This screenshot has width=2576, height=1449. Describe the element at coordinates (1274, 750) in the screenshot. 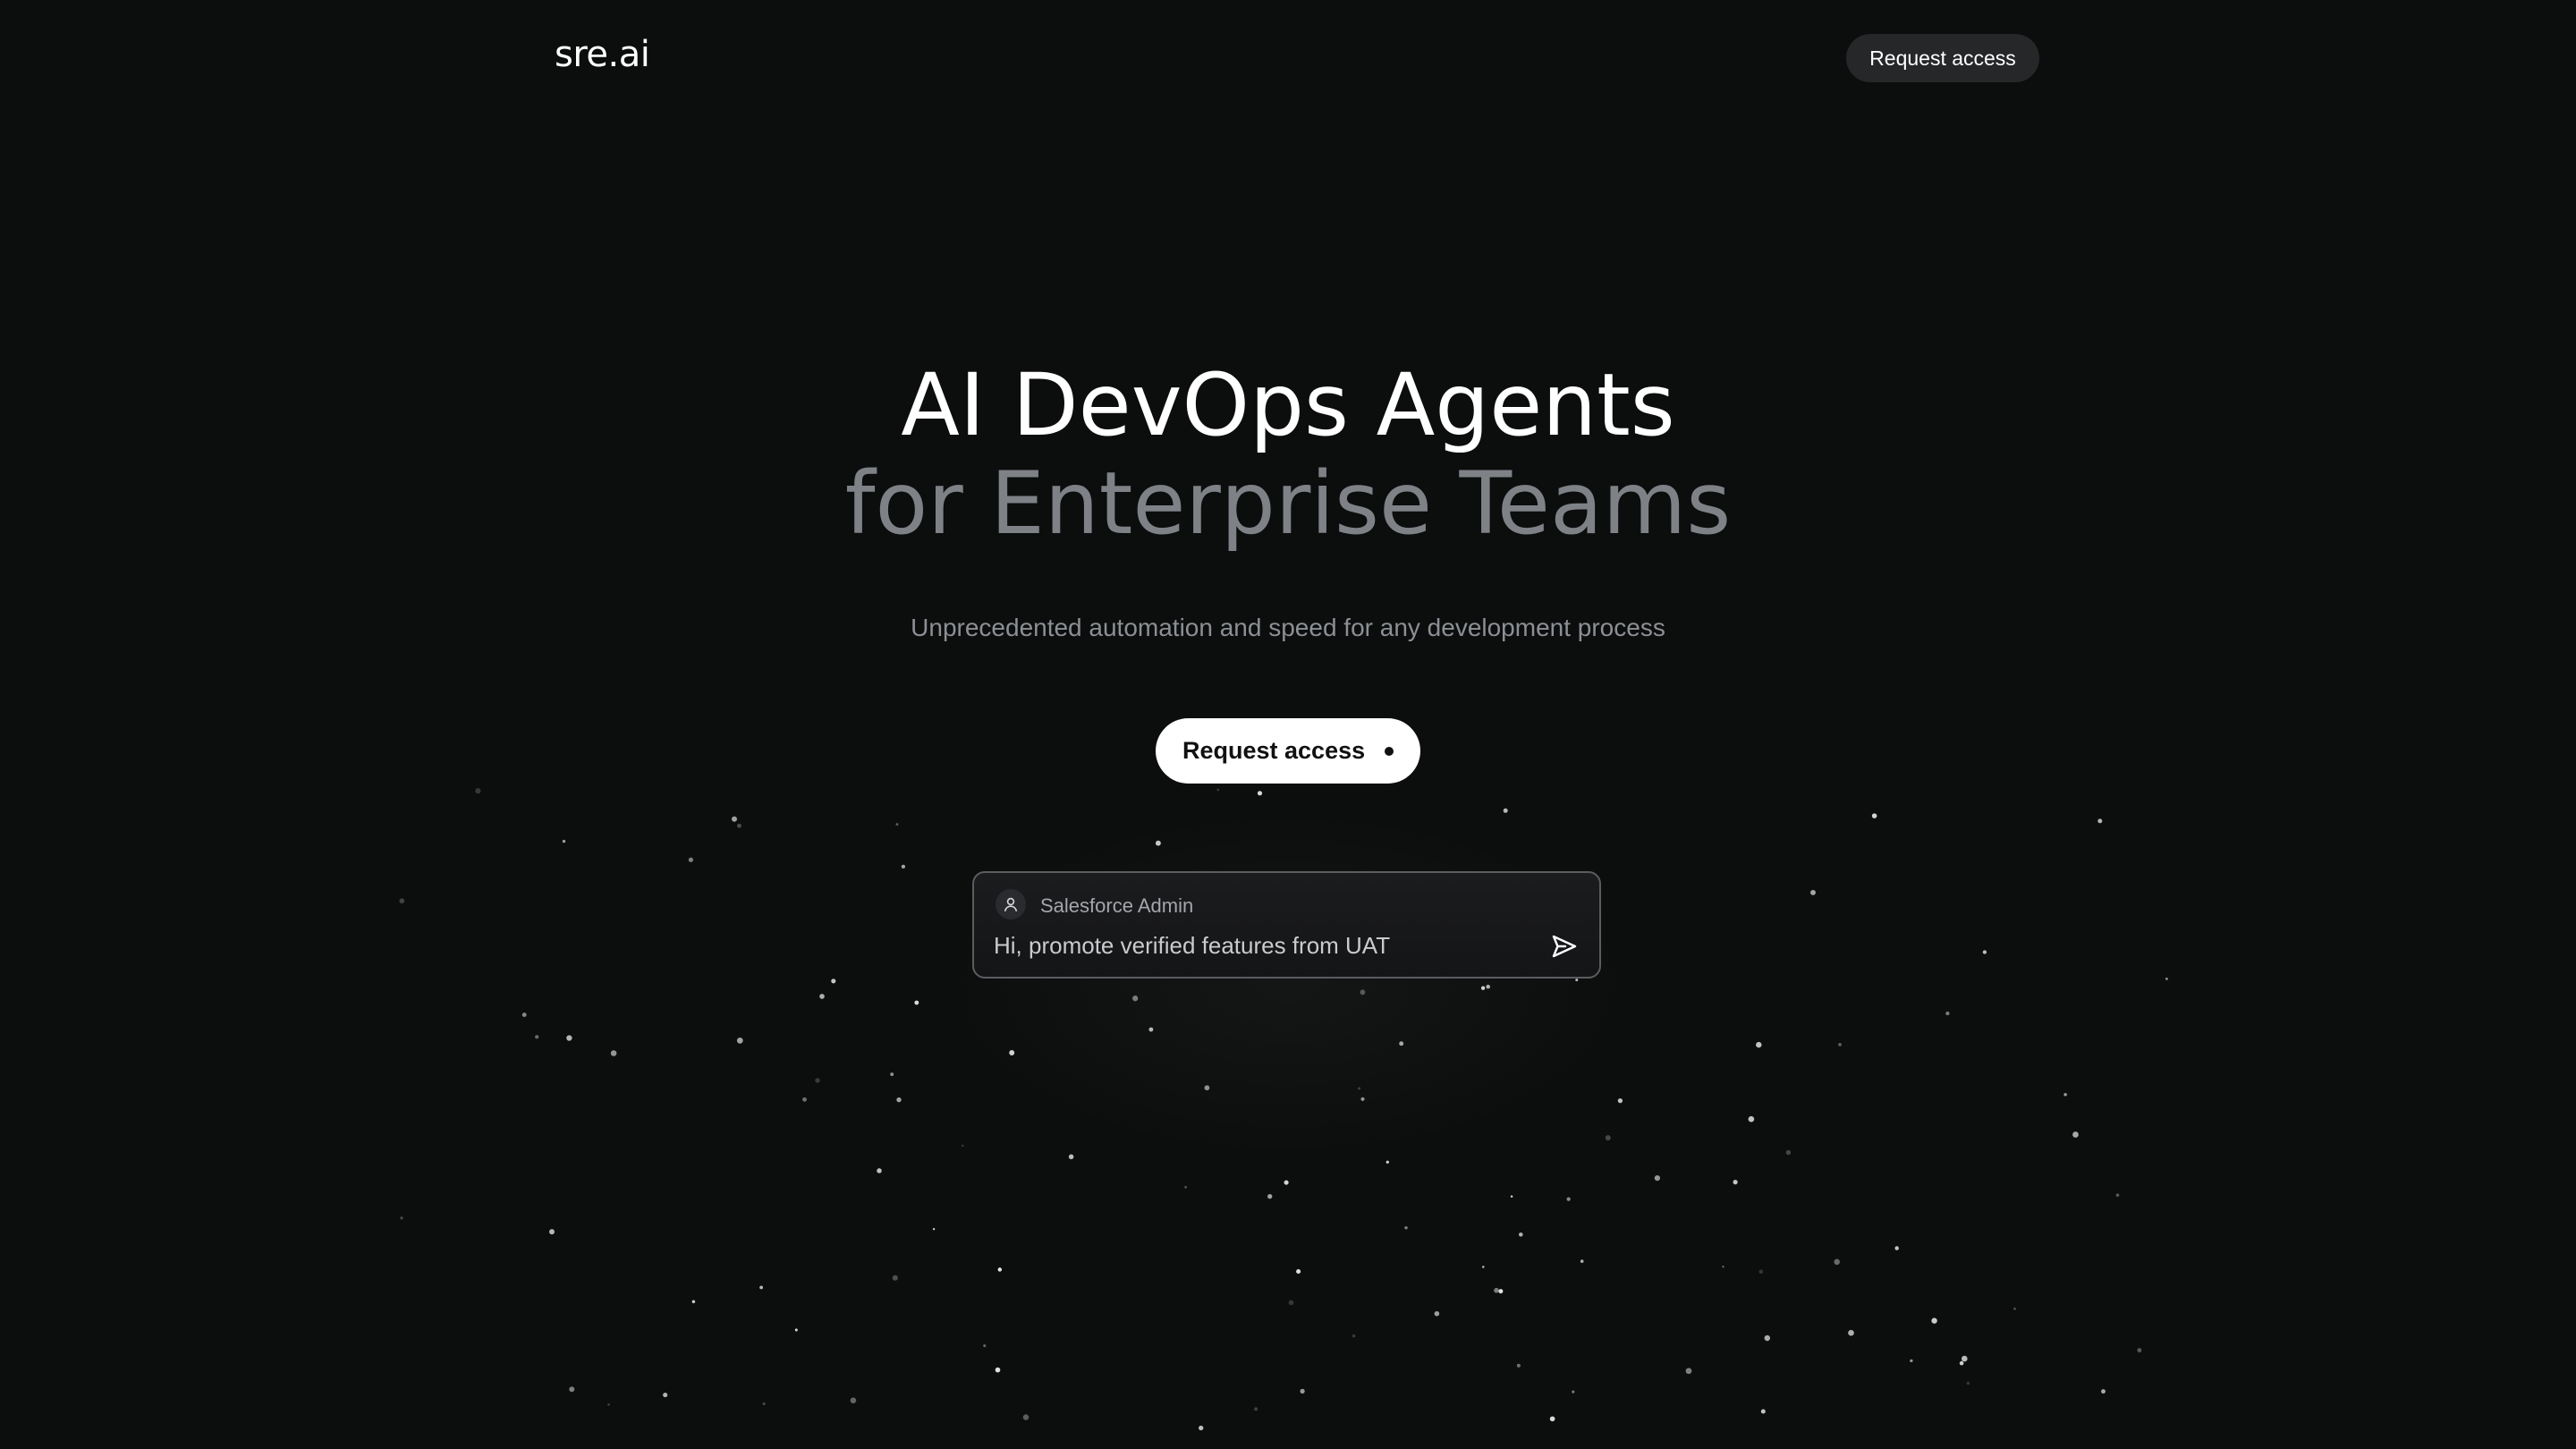

I see `cta-label: Request access` at that location.